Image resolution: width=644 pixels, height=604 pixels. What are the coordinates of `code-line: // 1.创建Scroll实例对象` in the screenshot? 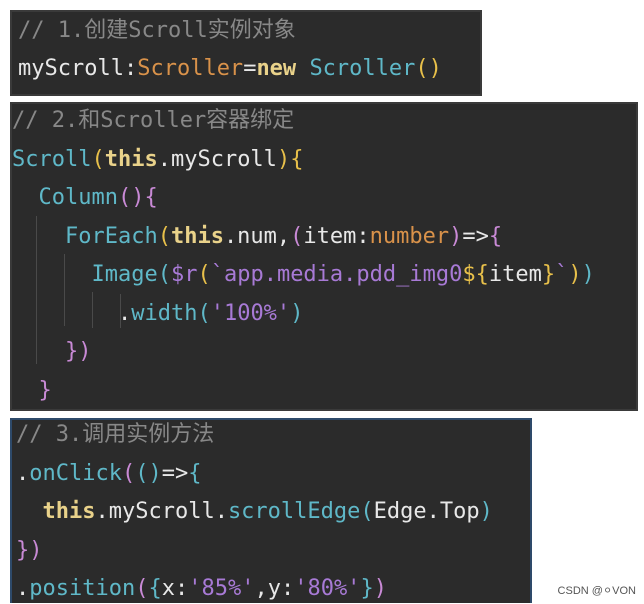 It's located at (157, 31).